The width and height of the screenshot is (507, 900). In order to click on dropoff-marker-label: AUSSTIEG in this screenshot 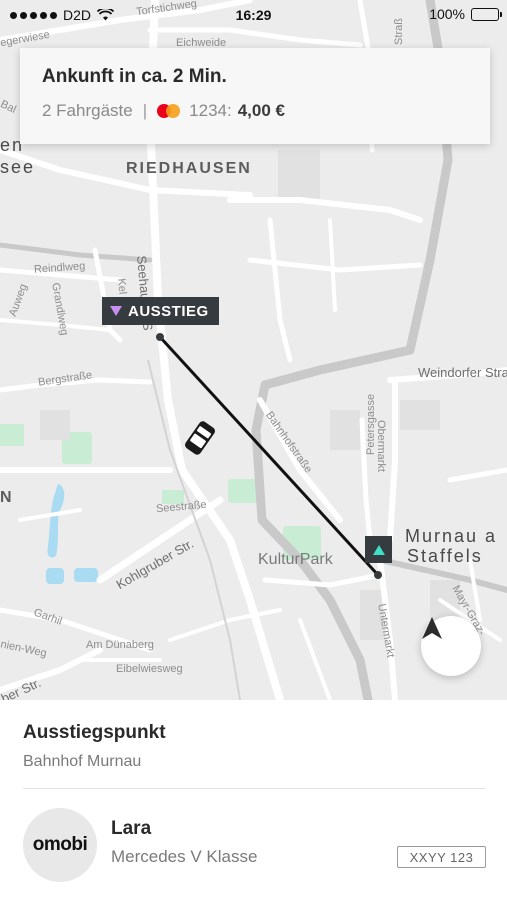, I will do `click(160, 311)`.